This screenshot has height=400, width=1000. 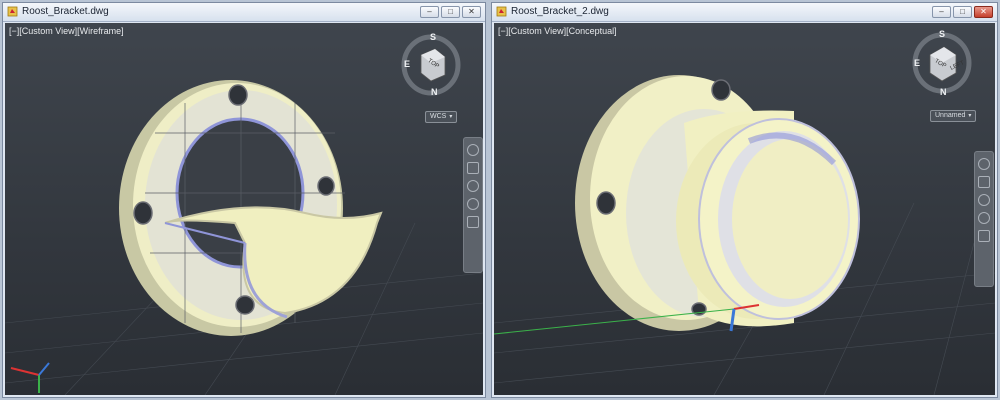 I want to click on ucs-menu: WCS ▾, so click(x=441, y=117).